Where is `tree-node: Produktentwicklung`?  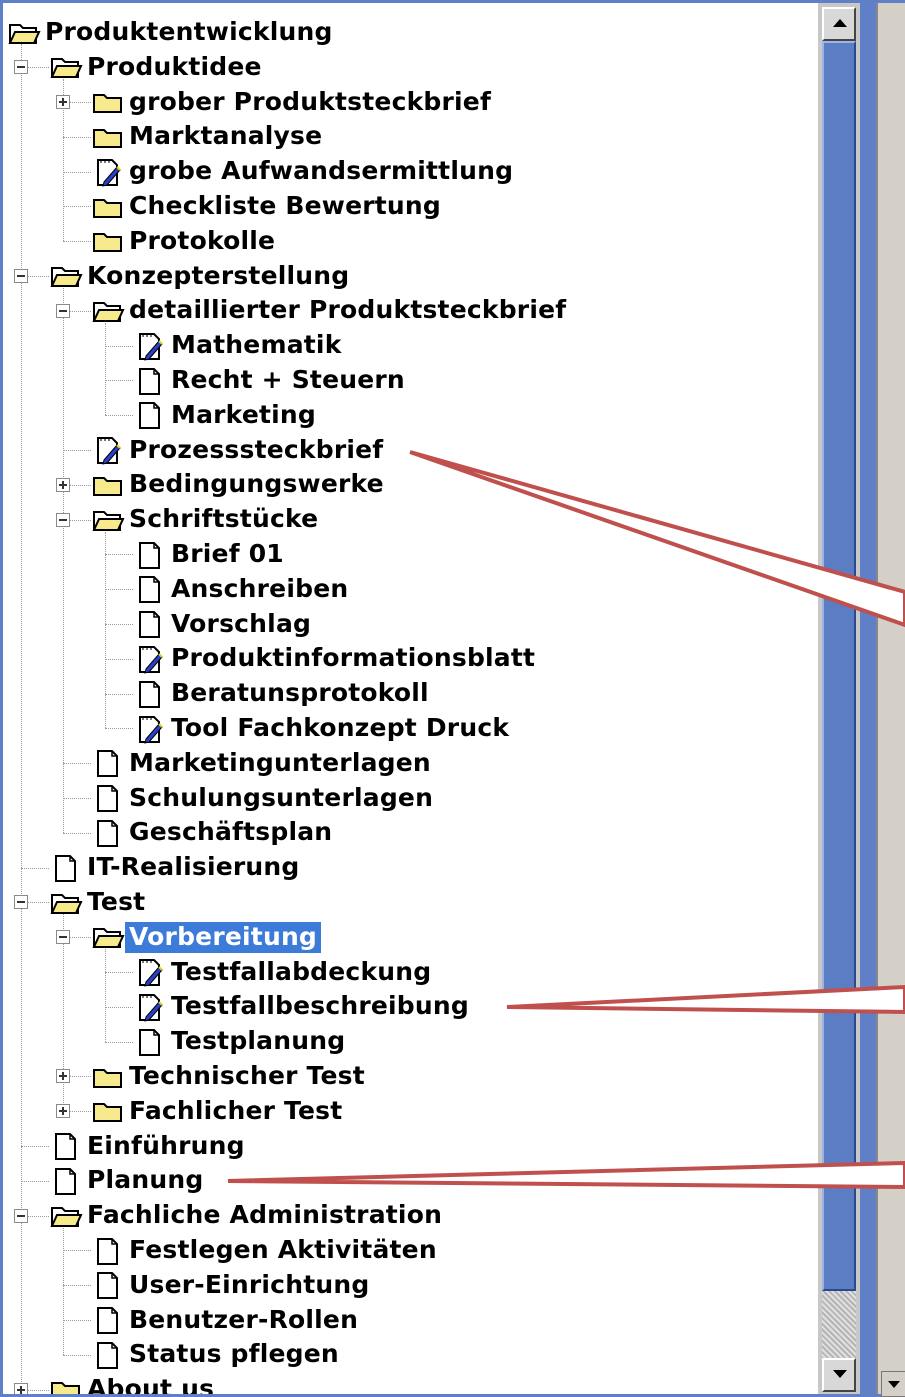
tree-node: Produktentwicklung is located at coordinates (172, 32).